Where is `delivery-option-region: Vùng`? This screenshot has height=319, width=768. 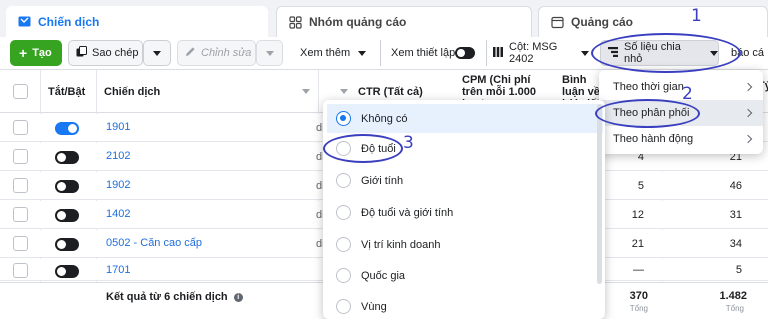
delivery-option-region: Vùng is located at coordinates (465, 305).